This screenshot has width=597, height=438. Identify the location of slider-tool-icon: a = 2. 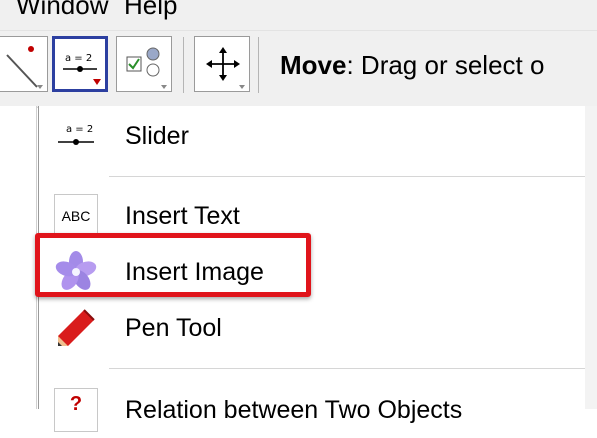
(82, 69).